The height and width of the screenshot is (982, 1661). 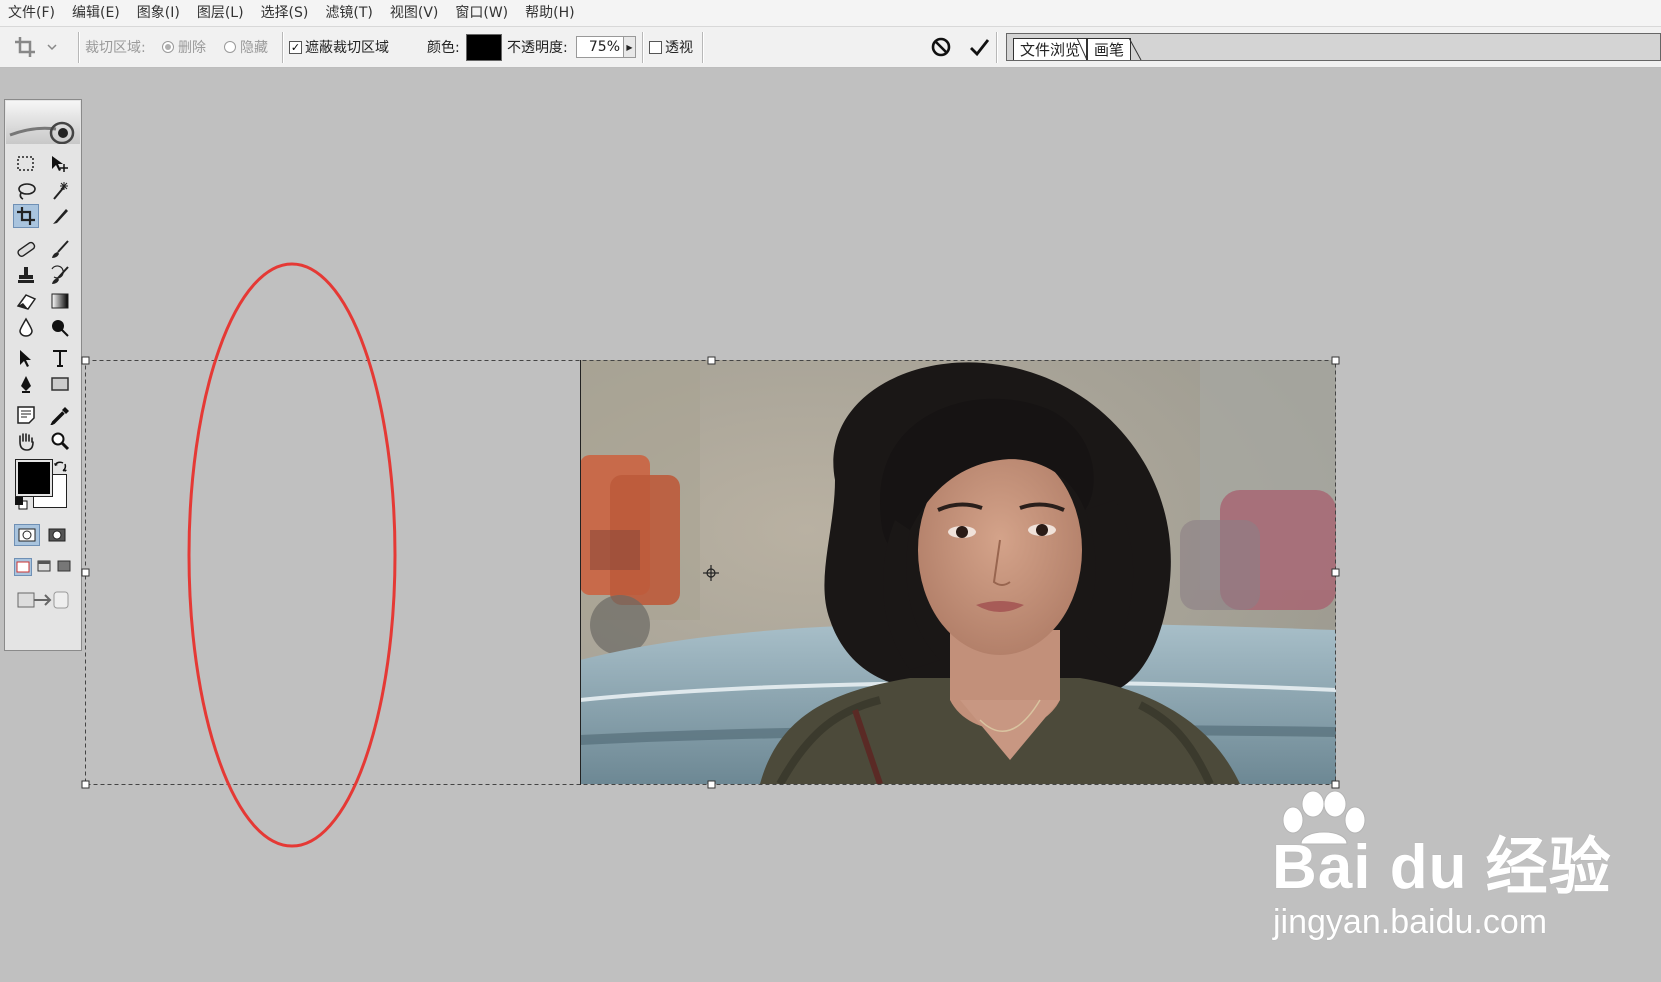 What do you see at coordinates (1335, 360) in the screenshot?
I see `crop-handle-top-right` at bounding box center [1335, 360].